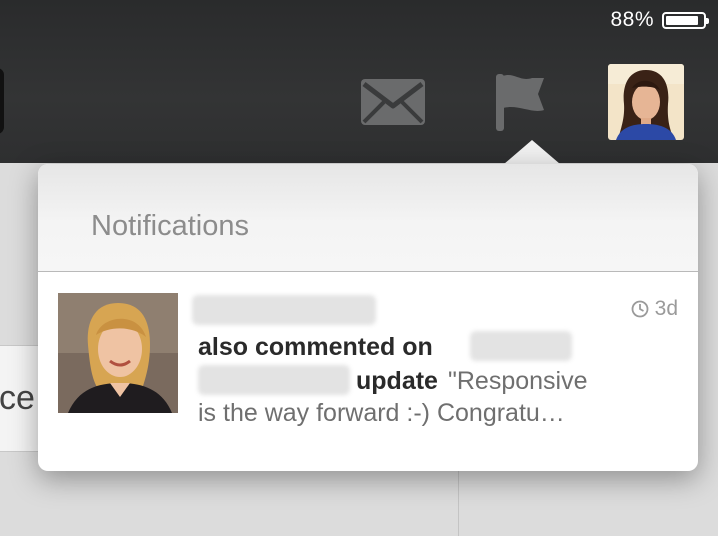 The height and width of the screenshot is (536, 718). Describe the element at coordinates (518, 381) in the screenshot. I see `notification-excerpt-1: "Responsive` at that location.